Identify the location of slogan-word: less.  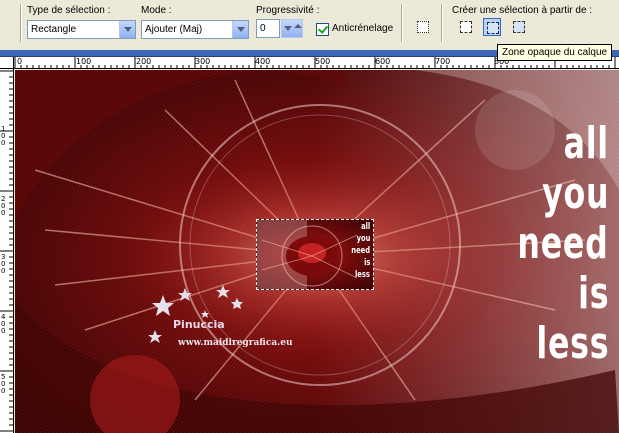
(572, 343).